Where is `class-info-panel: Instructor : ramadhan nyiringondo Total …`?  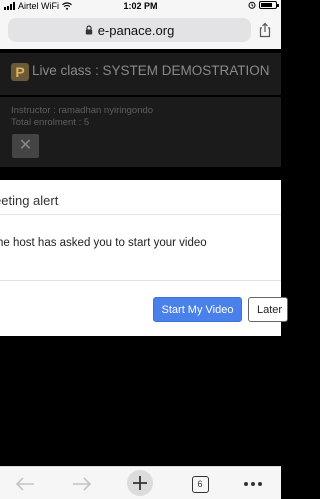
class-info-panel: Instructor : ramadhan nyiringondo Total … is located at coordinates (140, 132).